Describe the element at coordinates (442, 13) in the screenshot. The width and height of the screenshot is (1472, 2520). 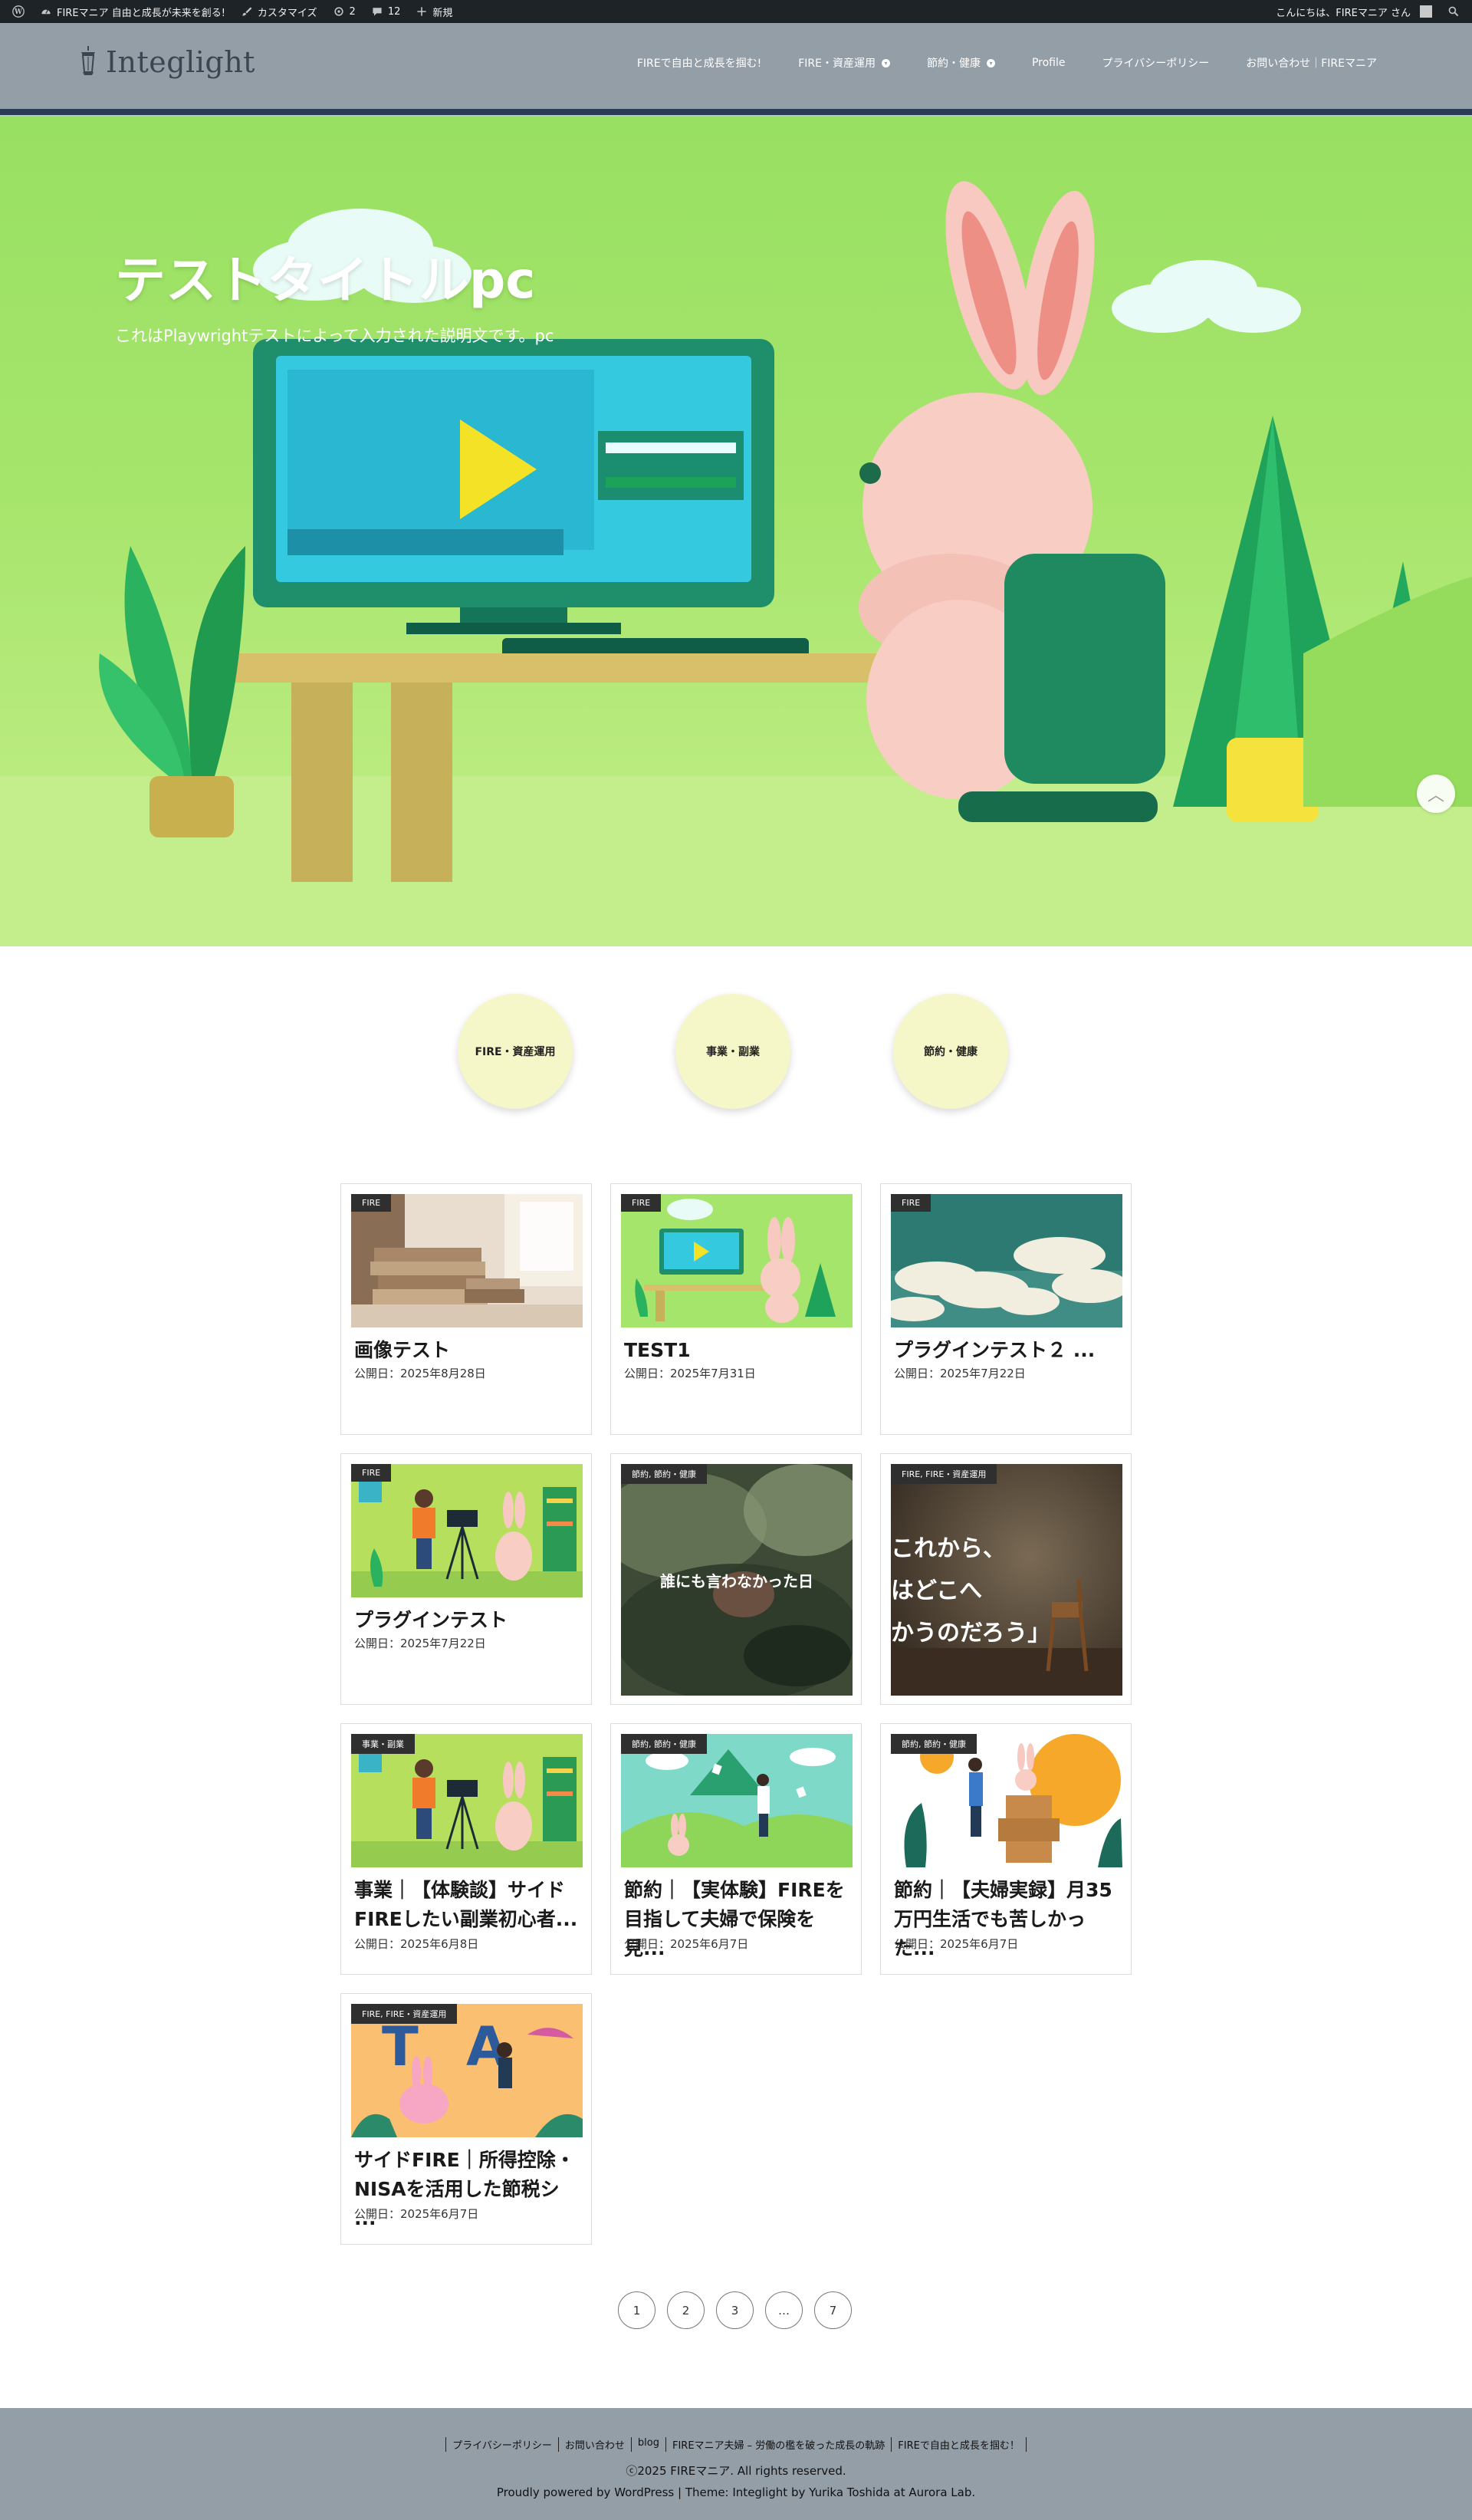
I see `new-label: 新規` at that location.